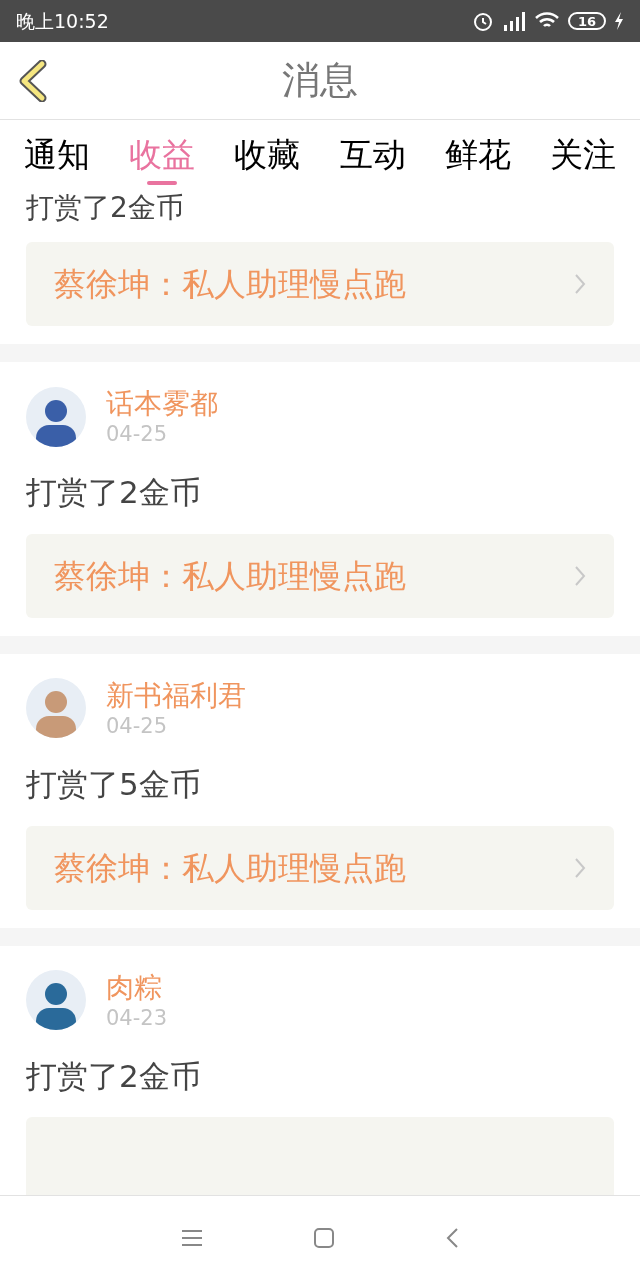 This screenshot has height=1280, width=640. What do you see at coordinates (320, 80) in the screenshot?
I see `page-title: 消息` at bounding box center [320, 80].